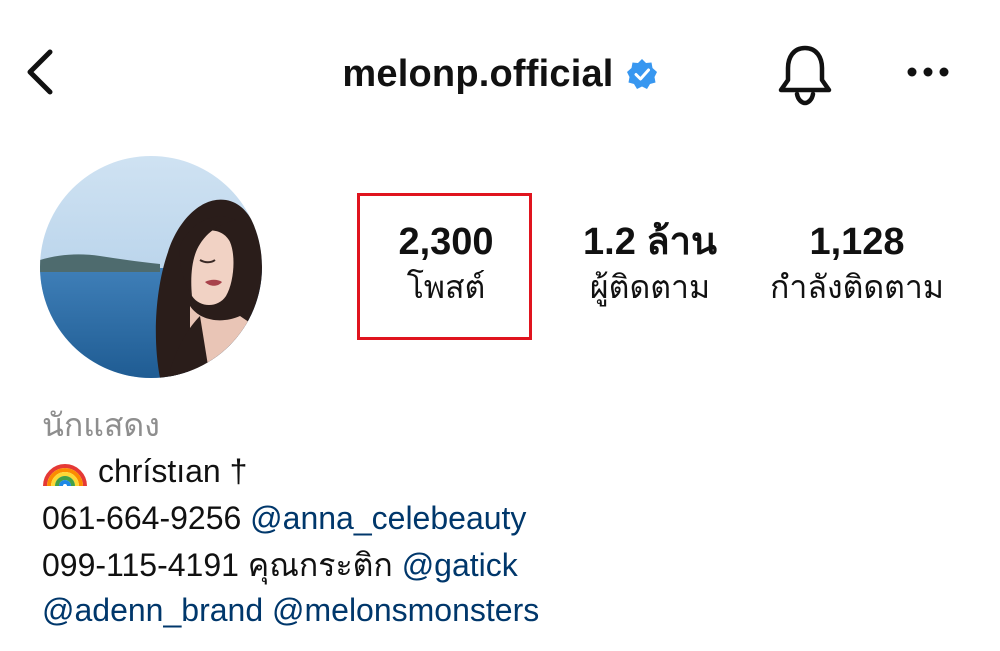 This screenshot has width=1000, height=651. I want to click on more-options-button, so click(928, 72).